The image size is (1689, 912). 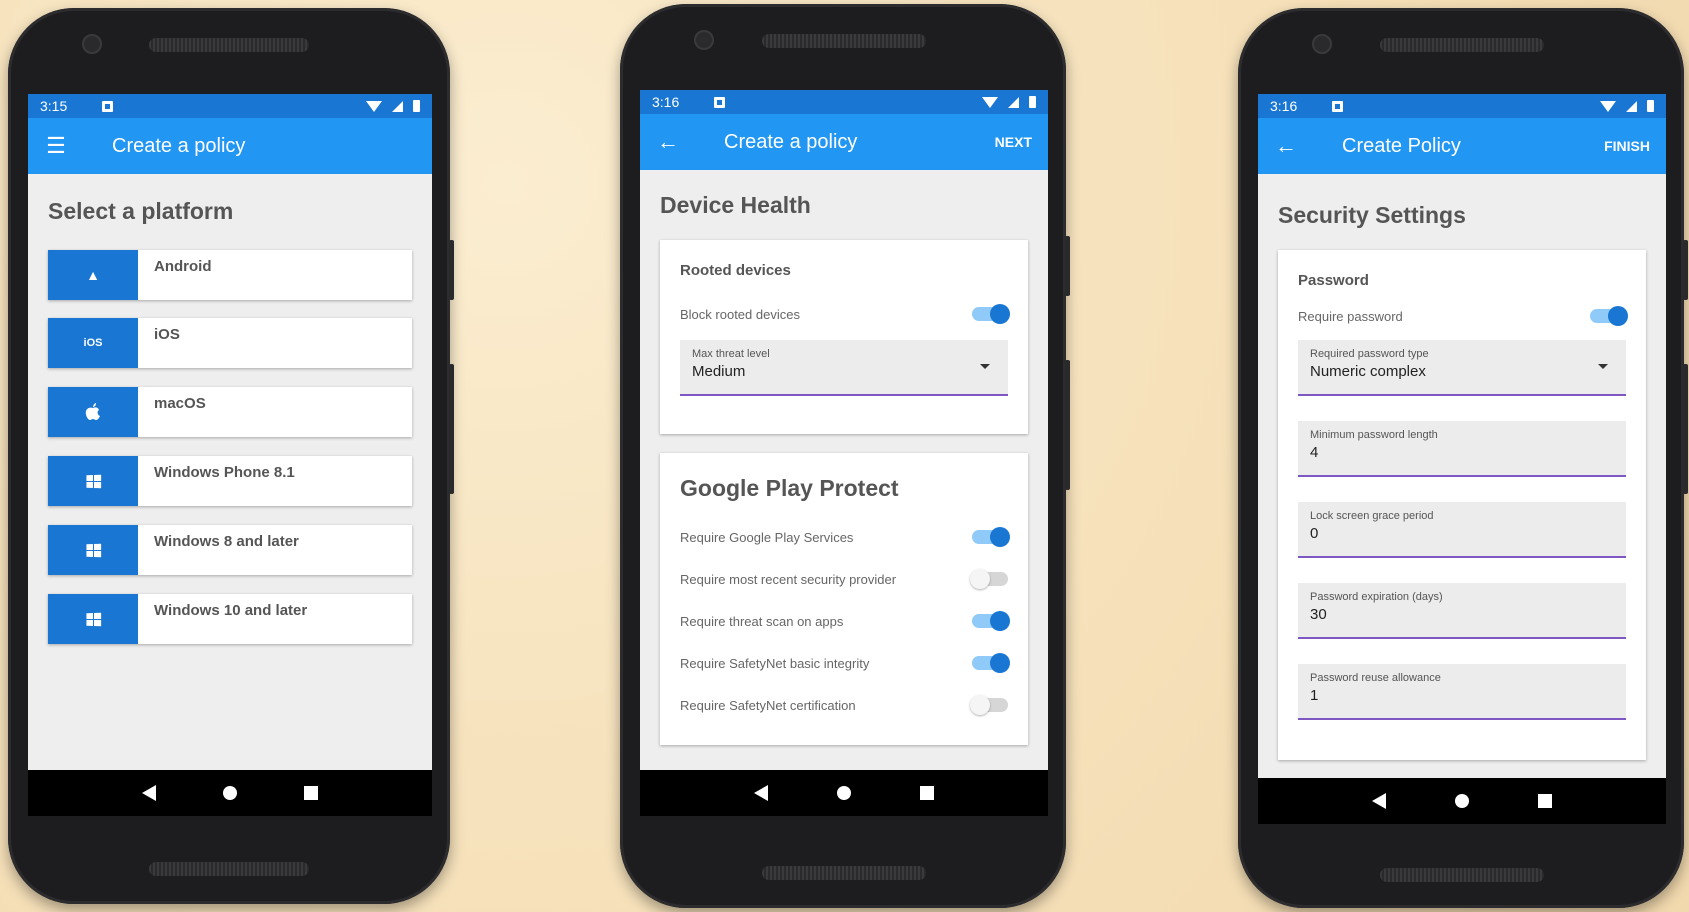 I want to click on top-speaker, so click(x=229, y=45).